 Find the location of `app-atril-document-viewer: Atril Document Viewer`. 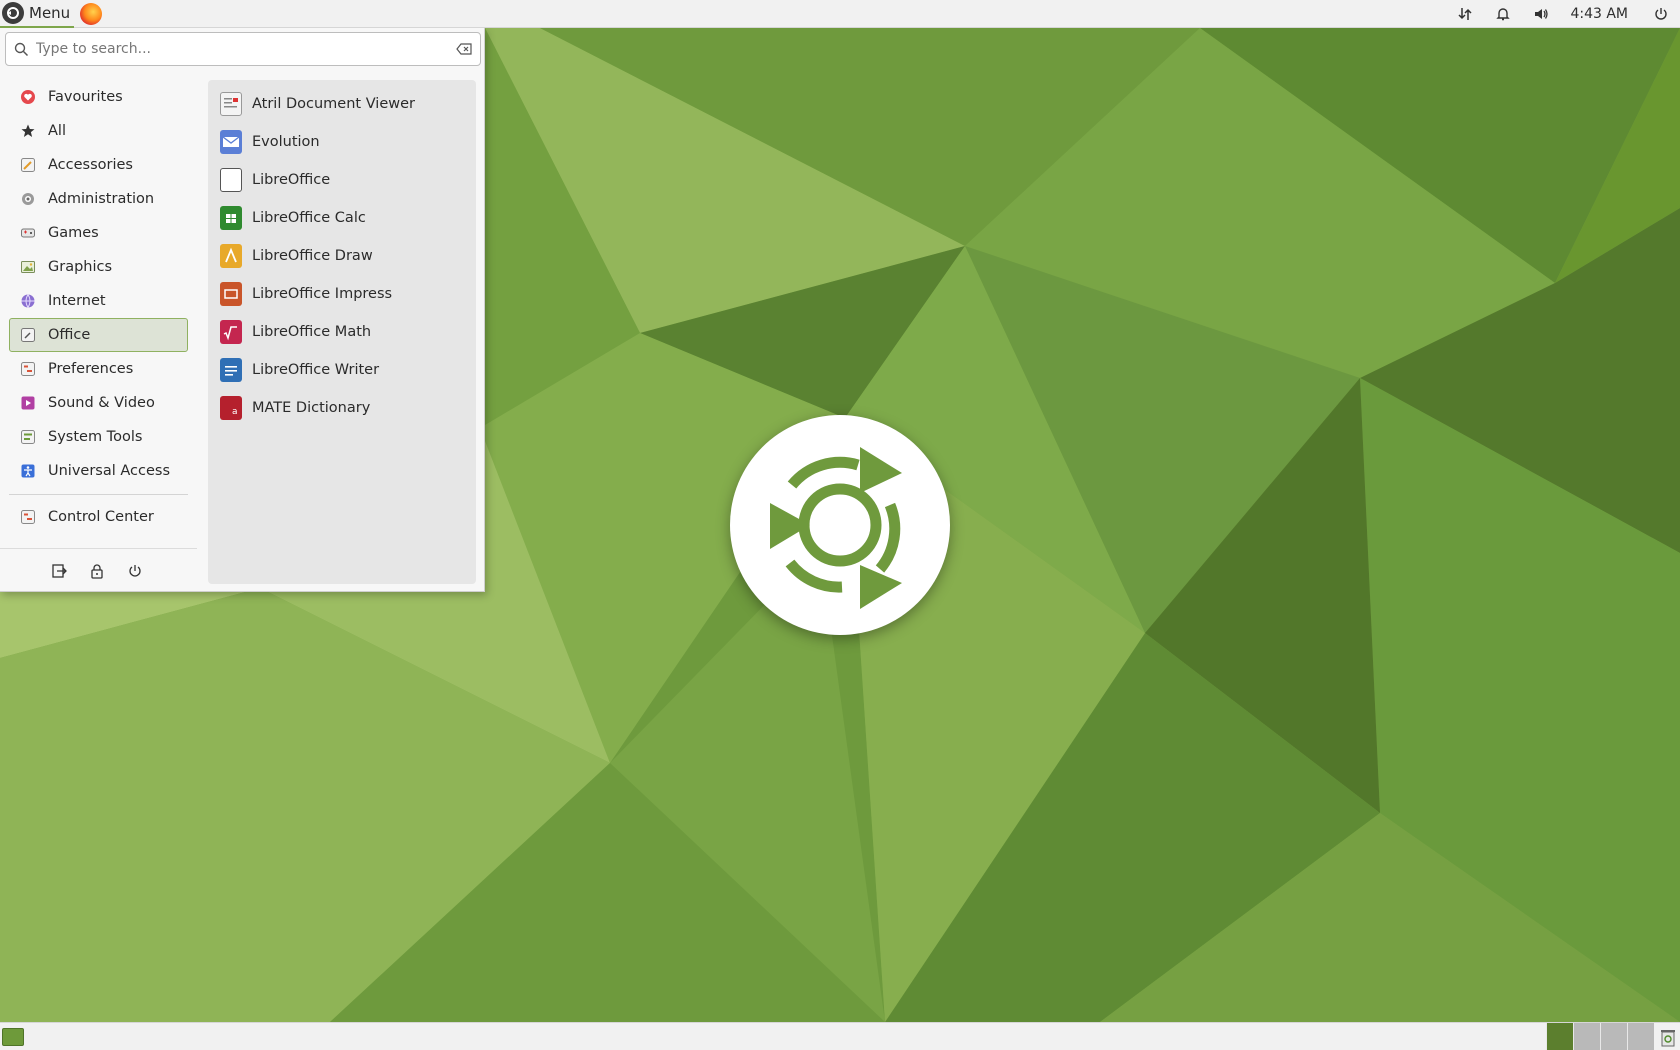

app-atril-document-viewer: Atril Document Viewer is located at coordinates (342, 104).